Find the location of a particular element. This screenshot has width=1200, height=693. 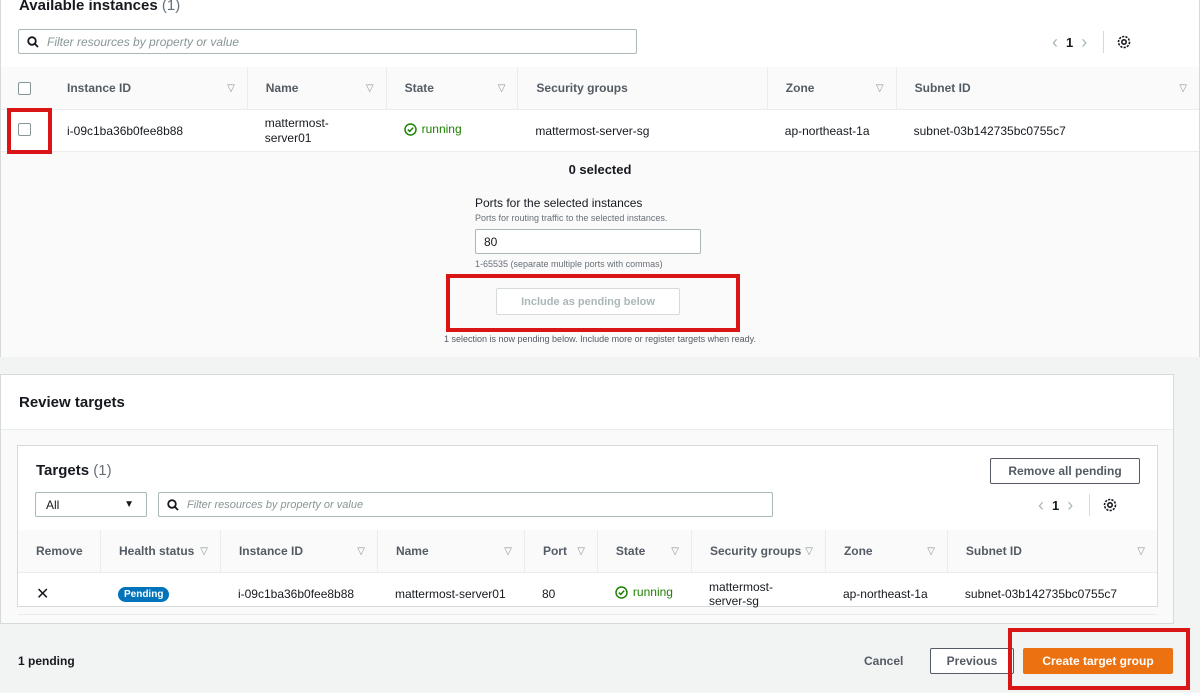

name-line: server01 is located at coordinates (288, 137).